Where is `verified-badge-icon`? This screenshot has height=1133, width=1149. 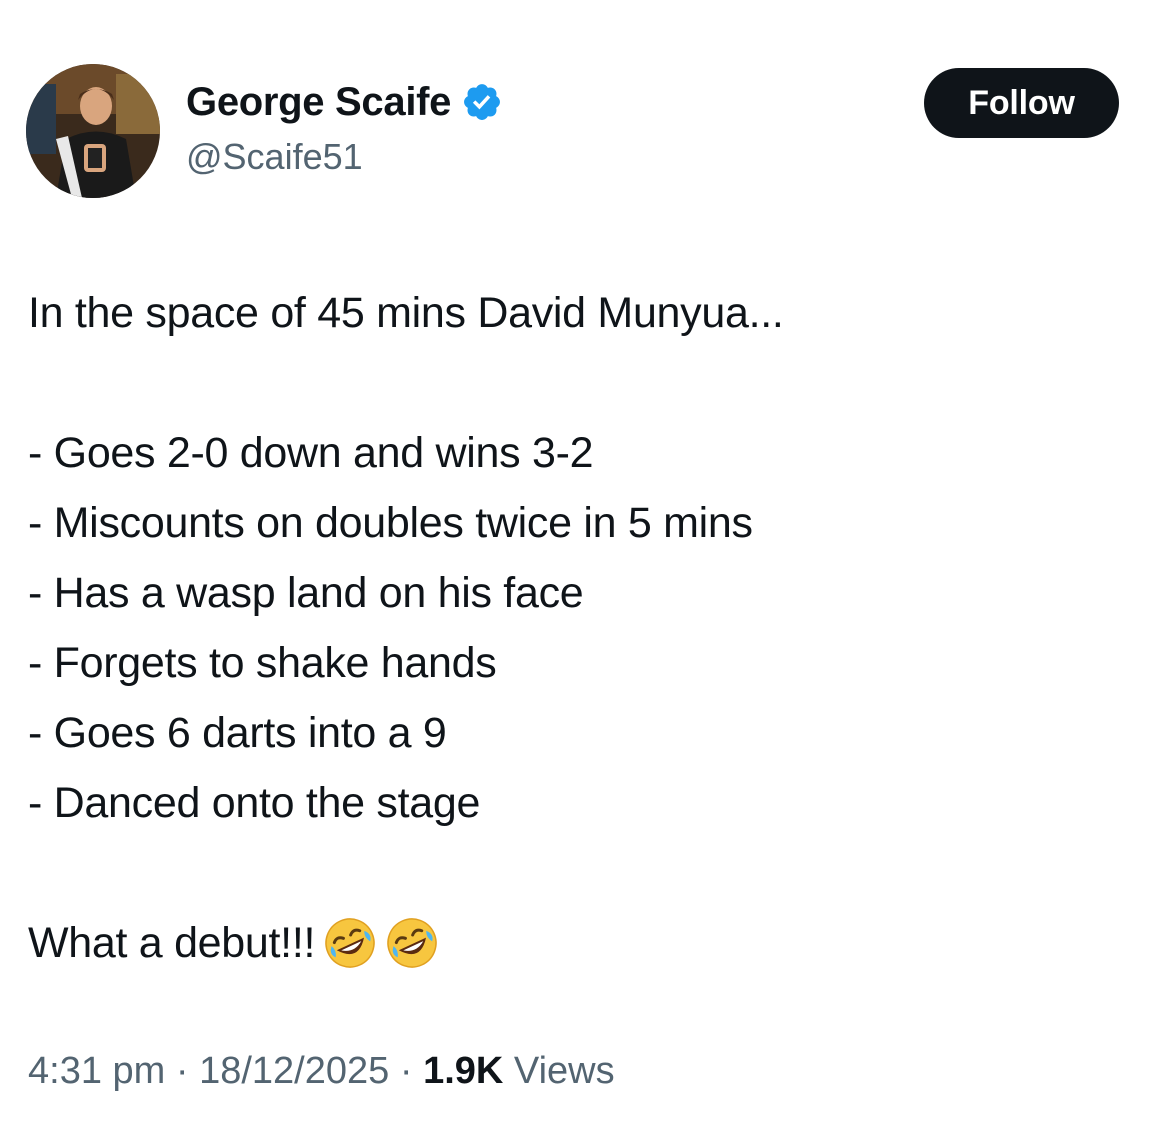 verified-badge-icon is located at coordinates (482, 102).